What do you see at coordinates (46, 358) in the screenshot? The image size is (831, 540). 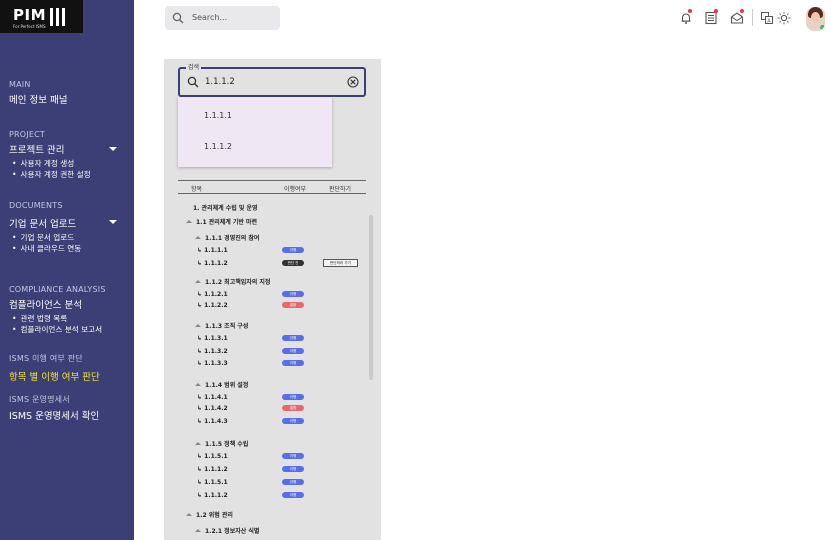 I see `nav-caption: ISMS 이행 여부 판단` at bounding box center [46, 358].